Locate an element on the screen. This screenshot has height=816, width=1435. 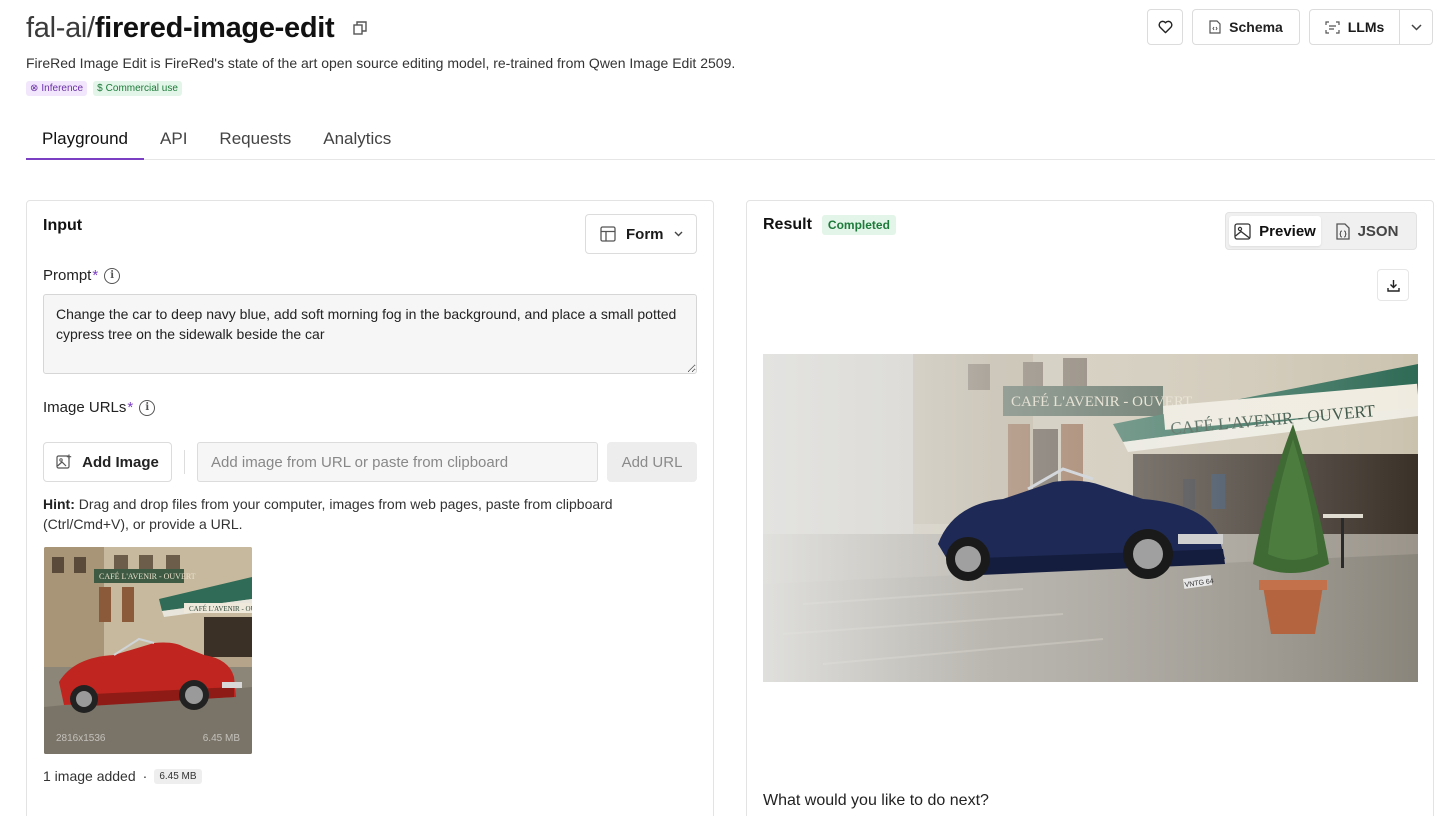
schema-button: Schema is located at coordinates (1246, 27).